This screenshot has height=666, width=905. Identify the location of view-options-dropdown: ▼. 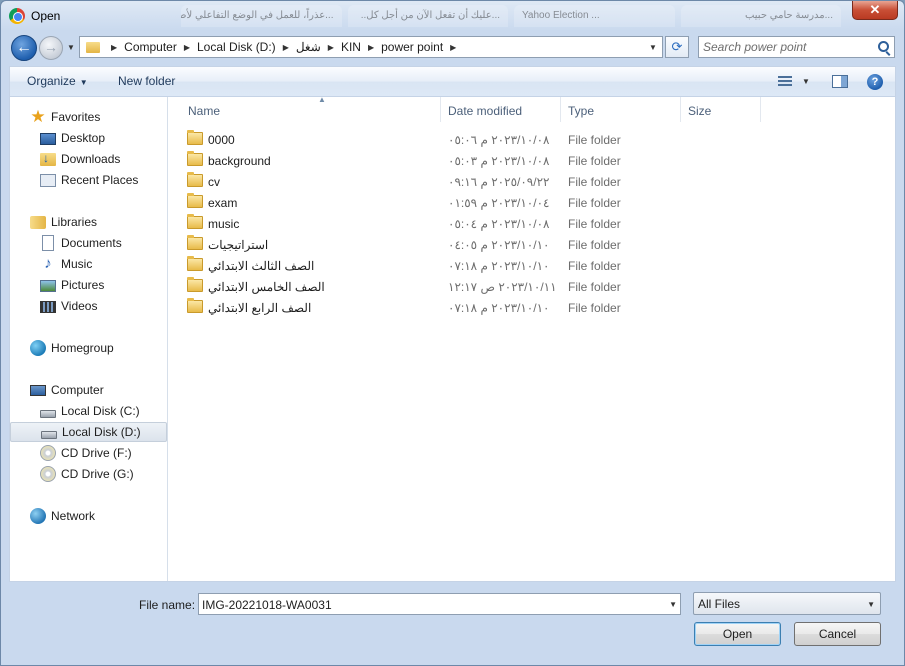
(806, 81).